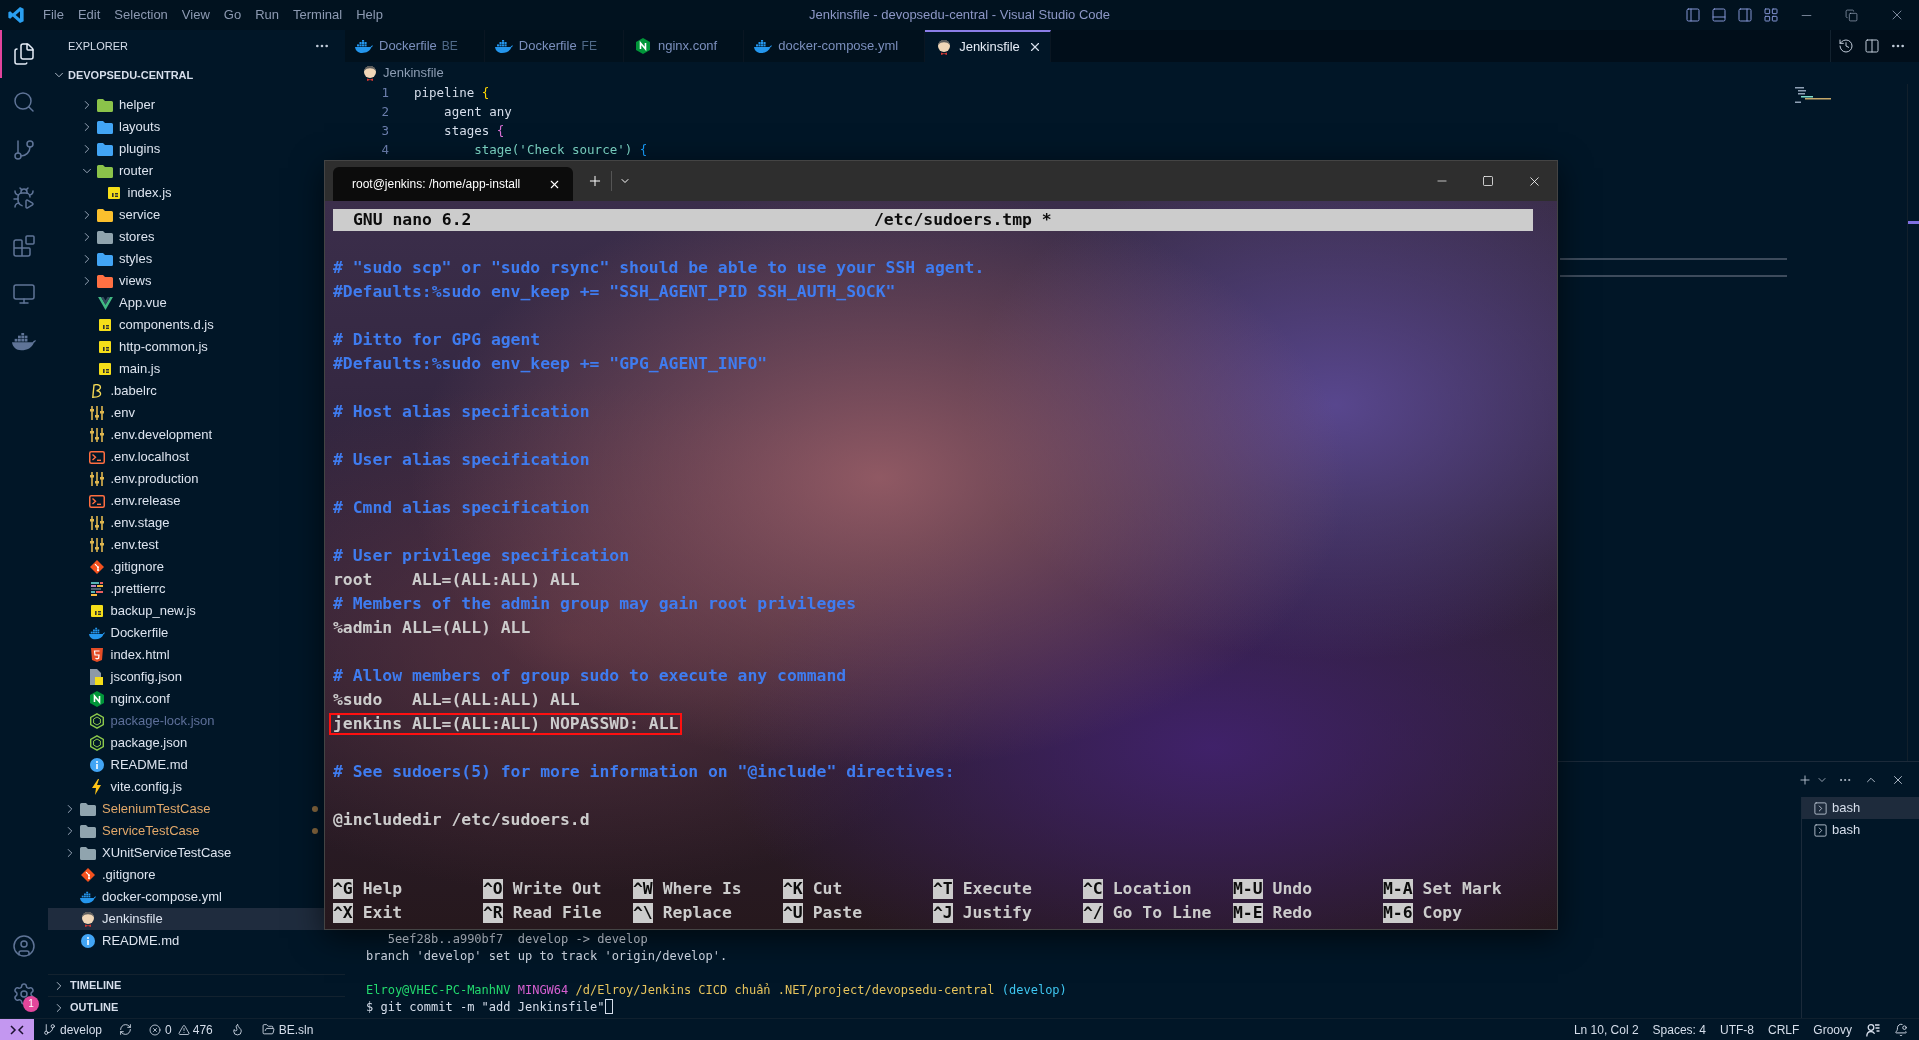 The height and width of the screenshot is (1040, 1919). What do you see at coordinates (186, 853) in the screenshot?
I see `file-tree-item: XUnitServiceTestCase` at bounding box center [186, 853].